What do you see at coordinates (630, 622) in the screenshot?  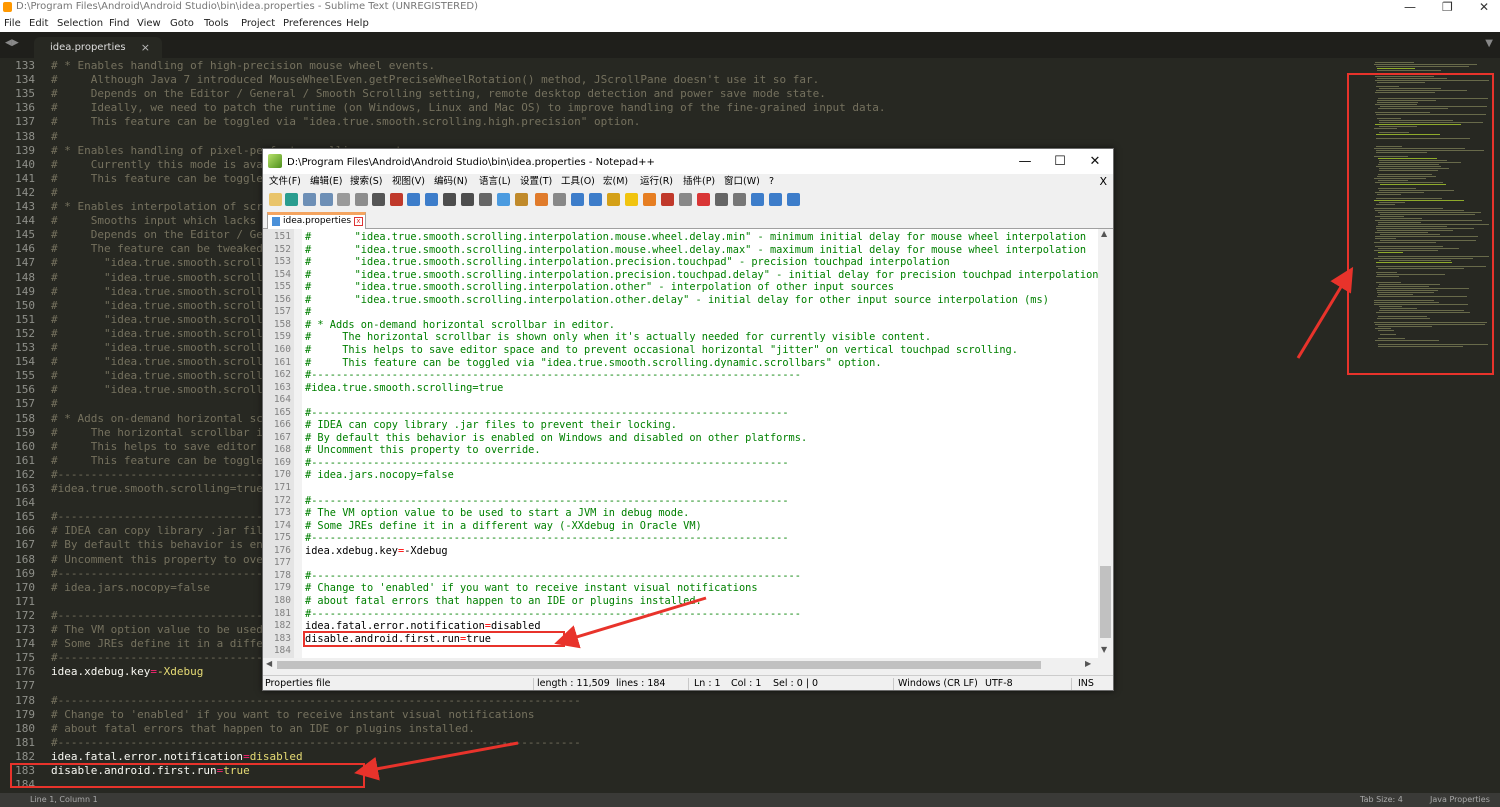 I see `arrow-to-notepad-line` at bounding box center [630, 622].